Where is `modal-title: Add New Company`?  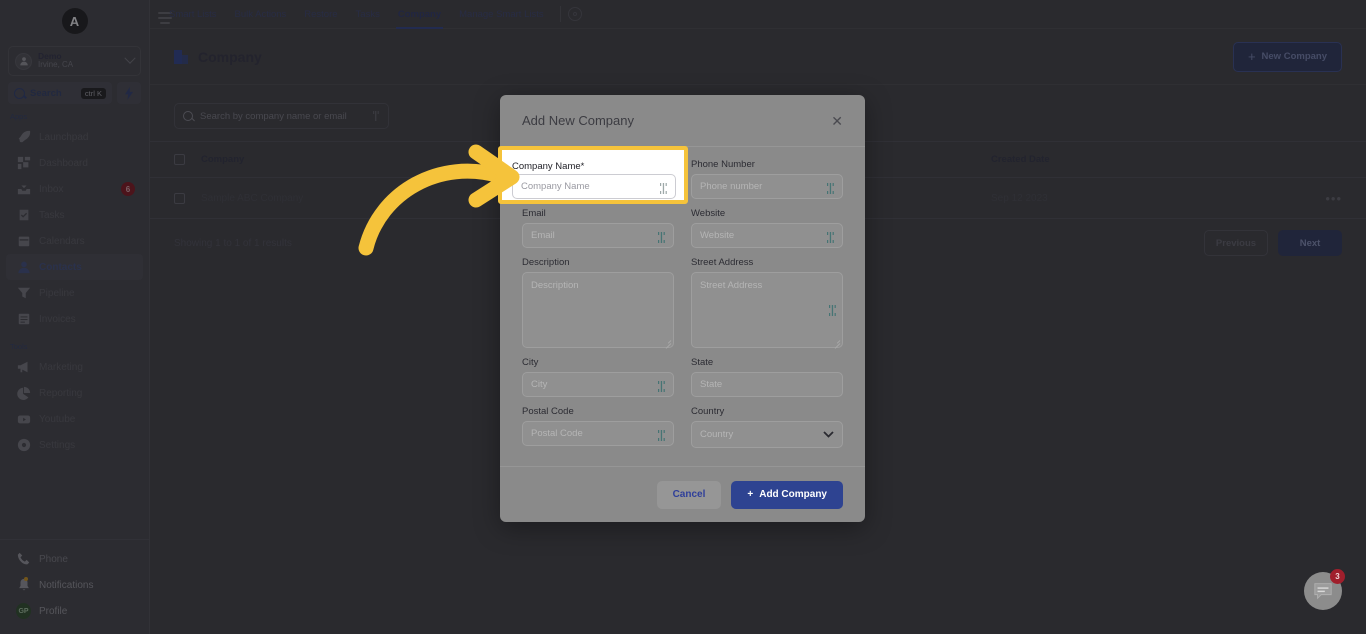
modal-title: Add New Company is located at coordinates (578, 120).